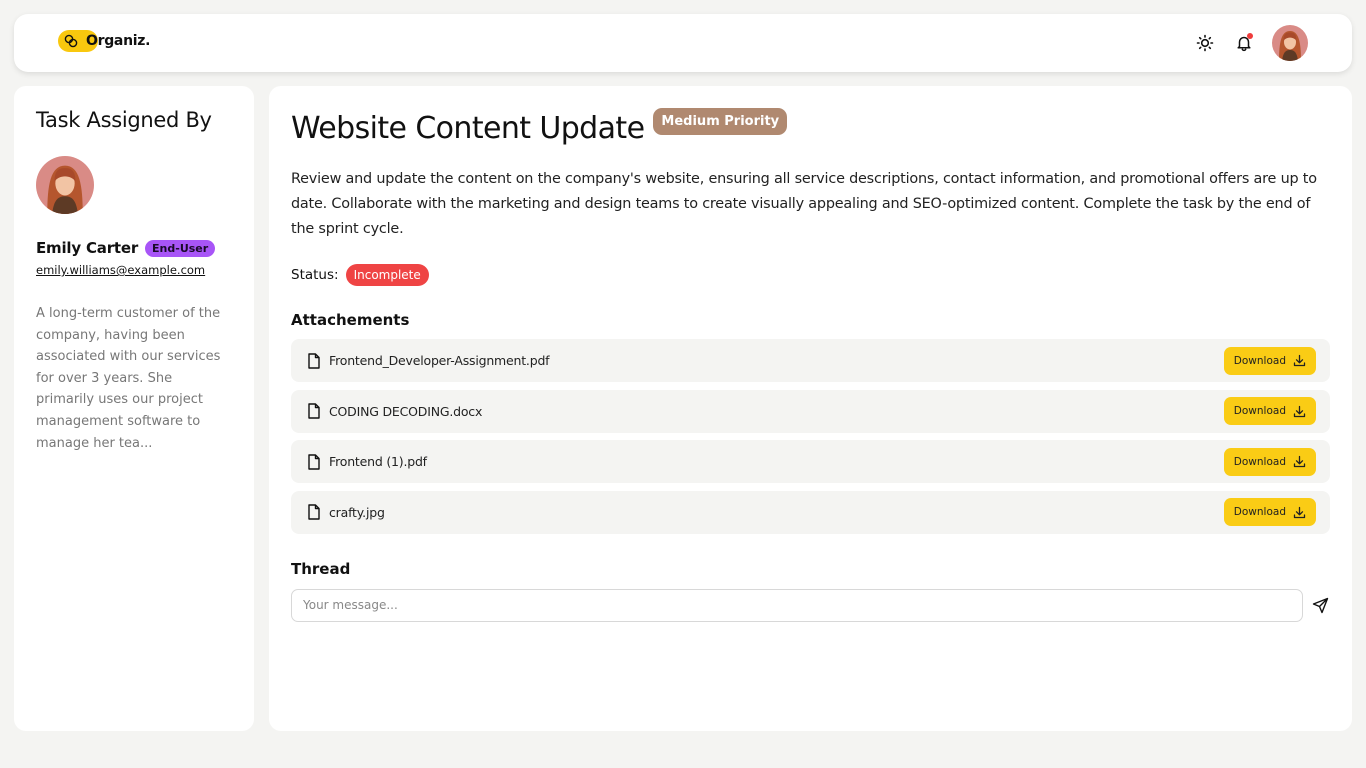  Describe the element at coordinates (406, 411) in the screenshot. I see `attachment-name: CODING DECODING.docx` at that location.